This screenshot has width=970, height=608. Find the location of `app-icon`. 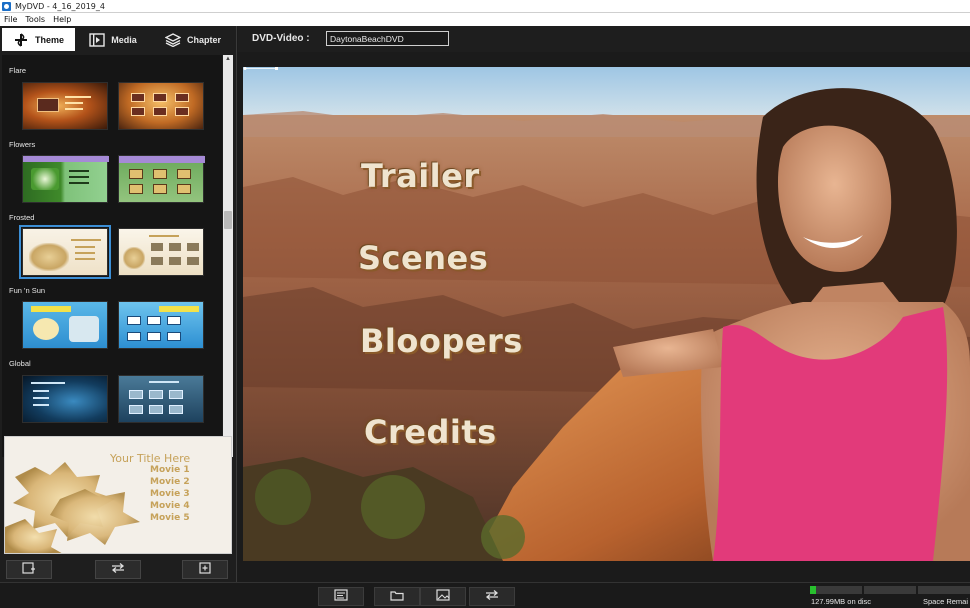

app-icon is located at coordinates (6, 6).